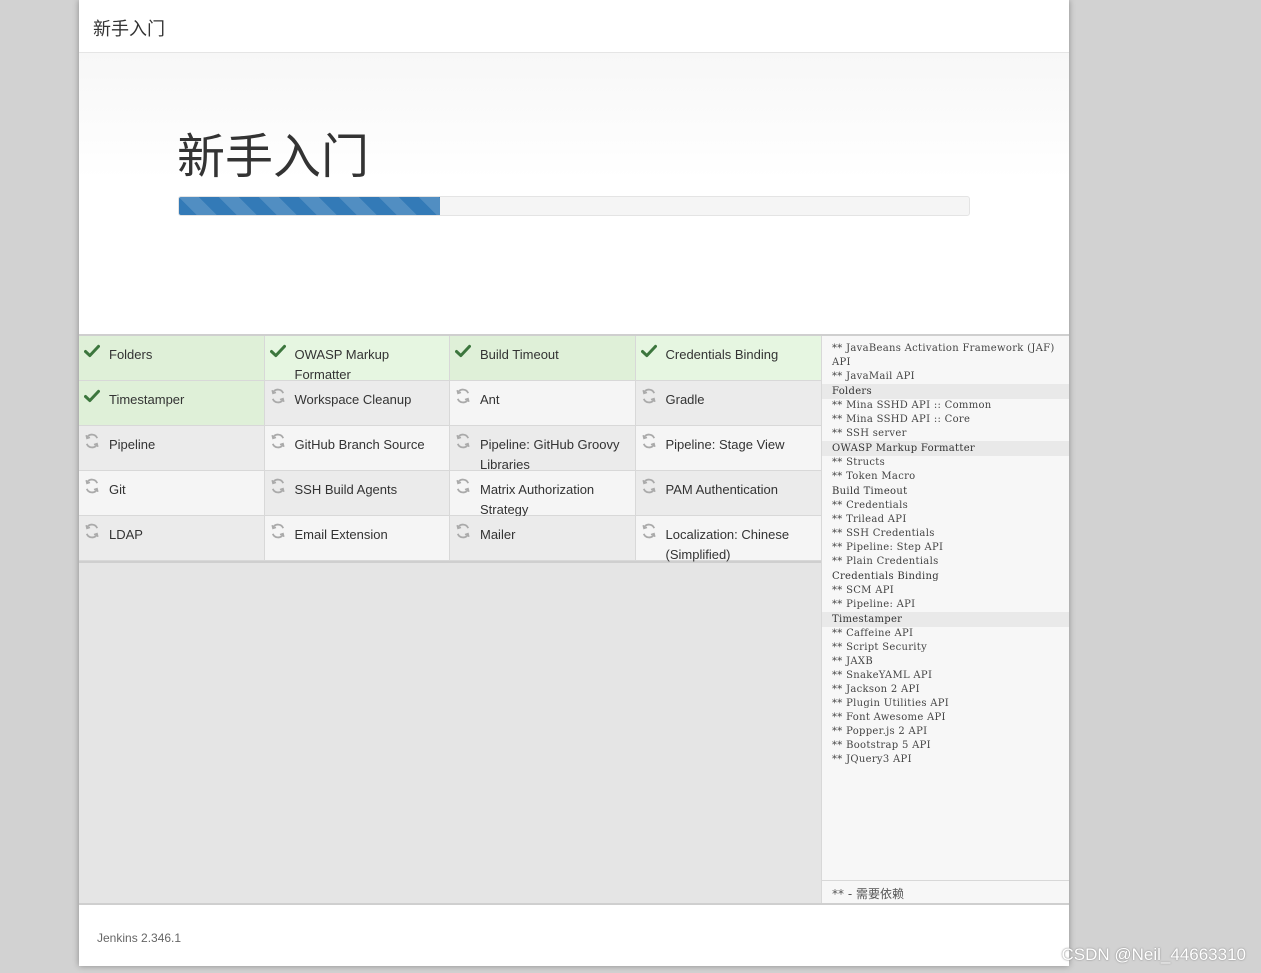 The height and width of the screenshot is (973, 1261). I want to click on plugin-name: Credentials Binding, so click(722, 354).